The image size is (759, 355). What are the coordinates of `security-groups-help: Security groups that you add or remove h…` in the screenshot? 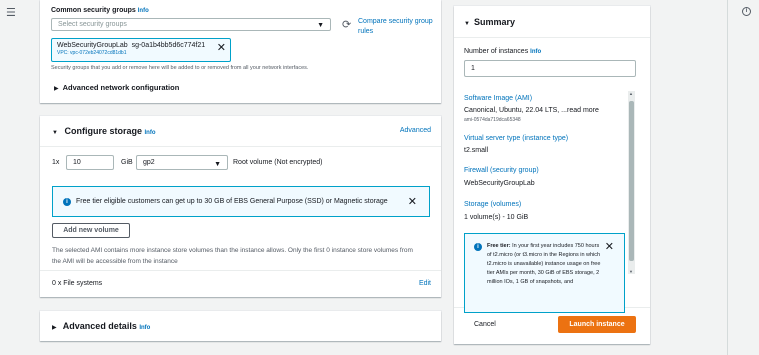 It's located at (180, 68).